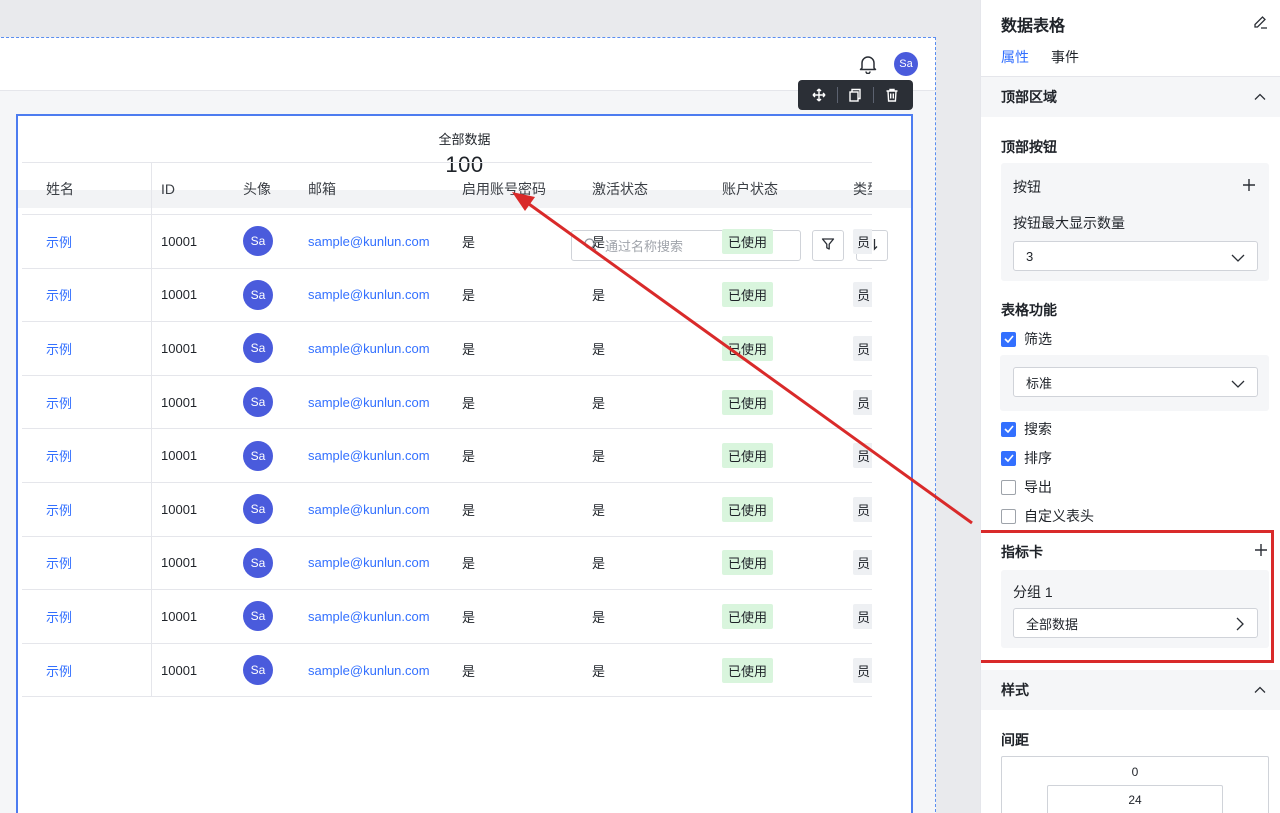  I want to click on add-metric-icon, so click(1261, 551).